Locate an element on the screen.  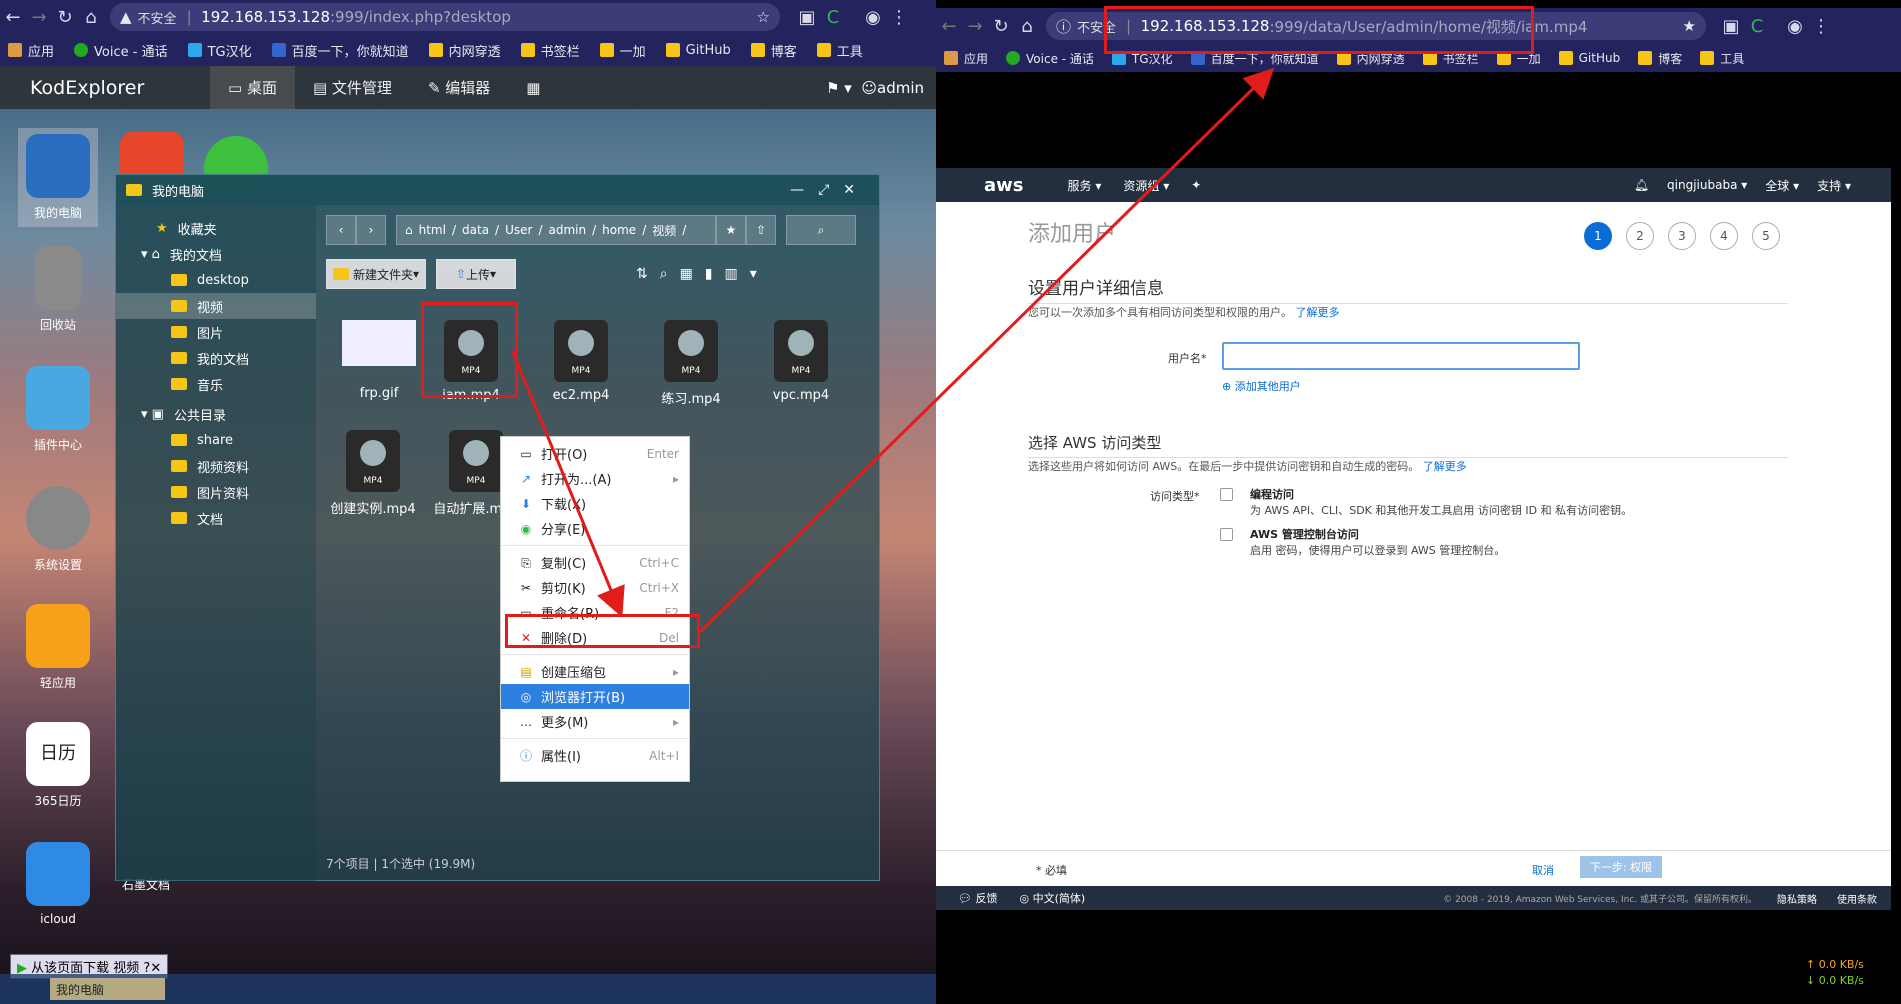
cancel-button: 取消 is located at coordinates (1543, 870).